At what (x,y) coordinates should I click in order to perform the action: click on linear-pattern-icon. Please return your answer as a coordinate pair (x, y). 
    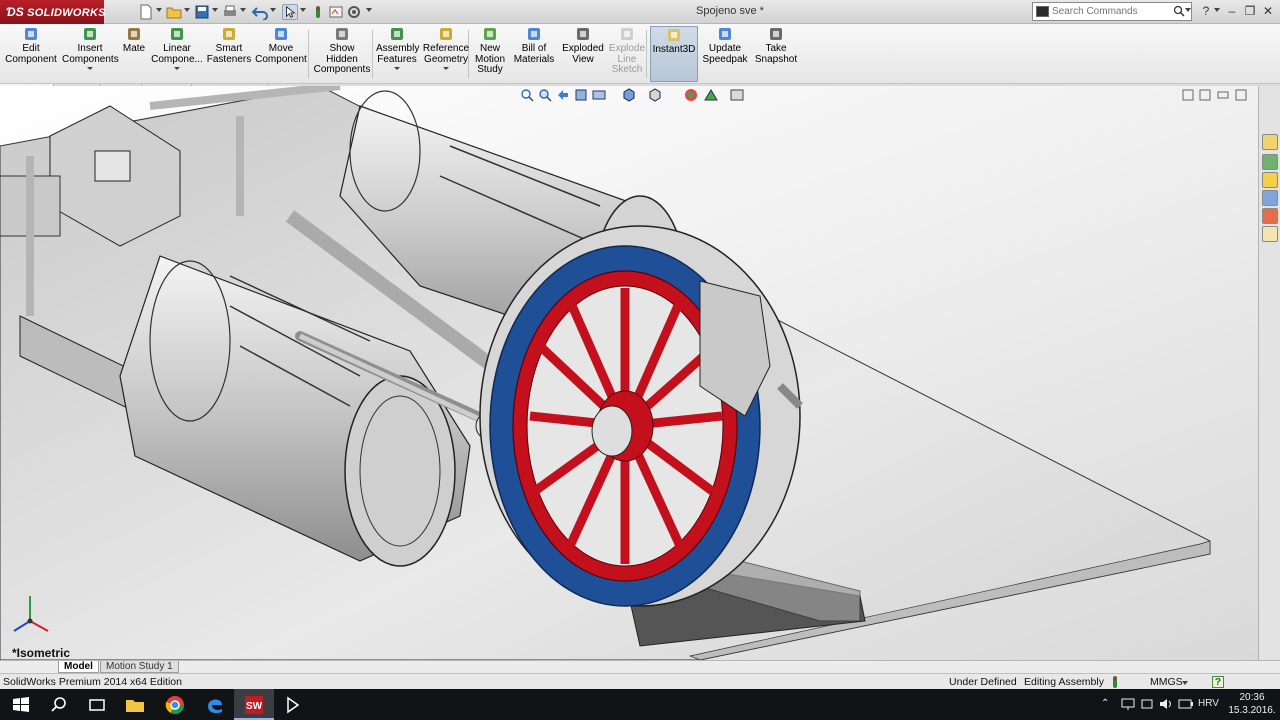
    Looking at the image, I should click on (177, 34).